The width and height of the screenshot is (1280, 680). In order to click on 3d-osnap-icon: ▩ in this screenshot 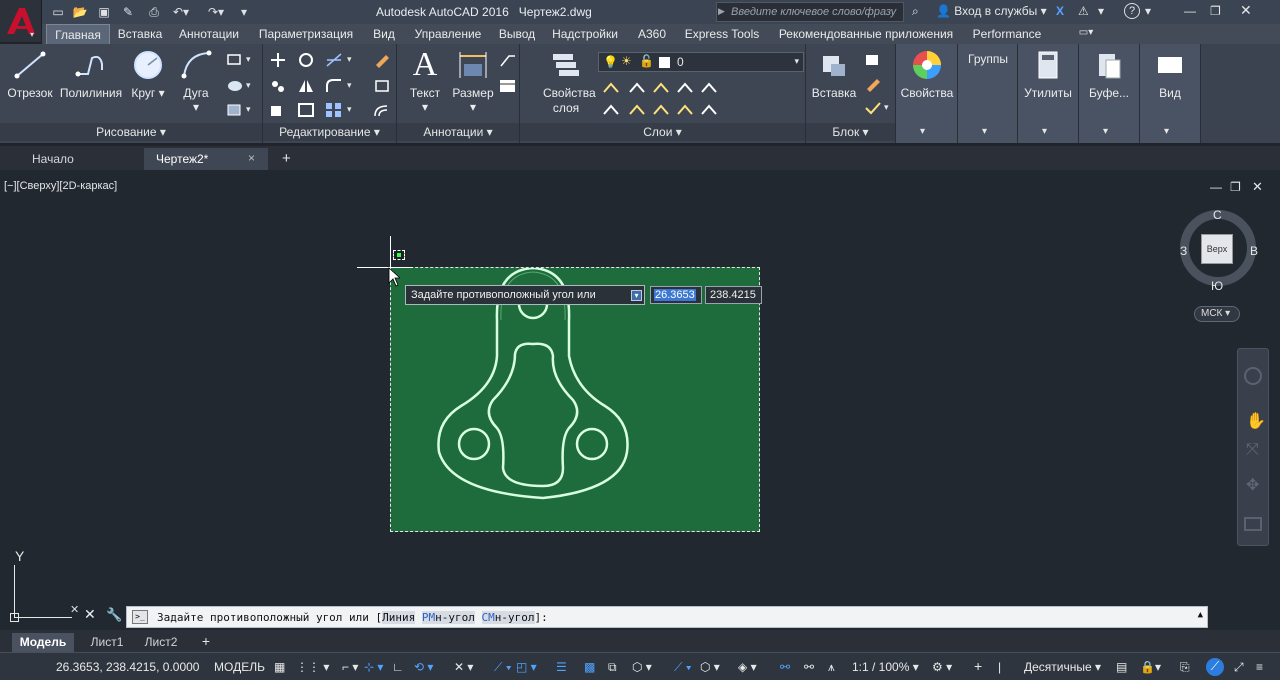, I will do `click(589, 667)`.